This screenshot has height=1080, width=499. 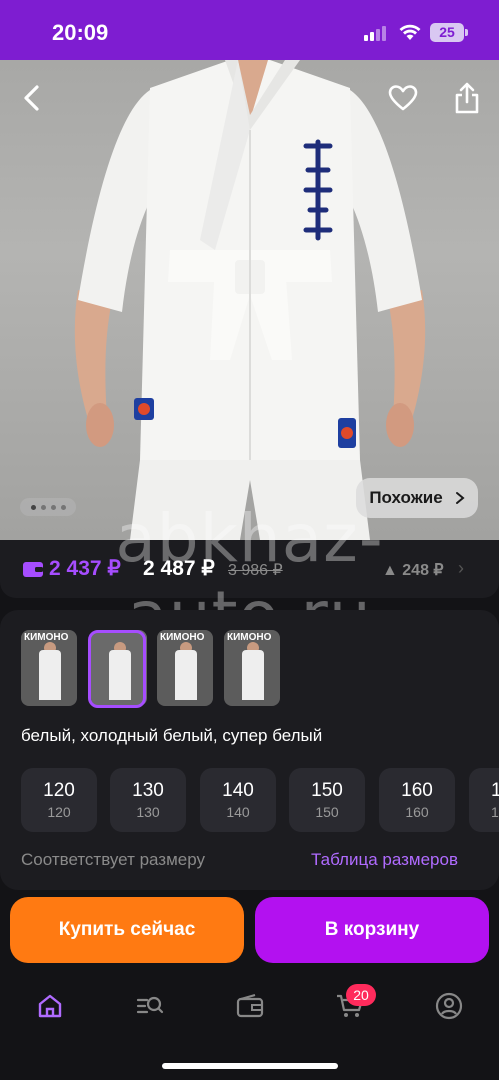 What do you see at coordinates (484, 800) in the screenshot?
I see `size-option-unavailable: 1 1` at bounding box center [484, 800].